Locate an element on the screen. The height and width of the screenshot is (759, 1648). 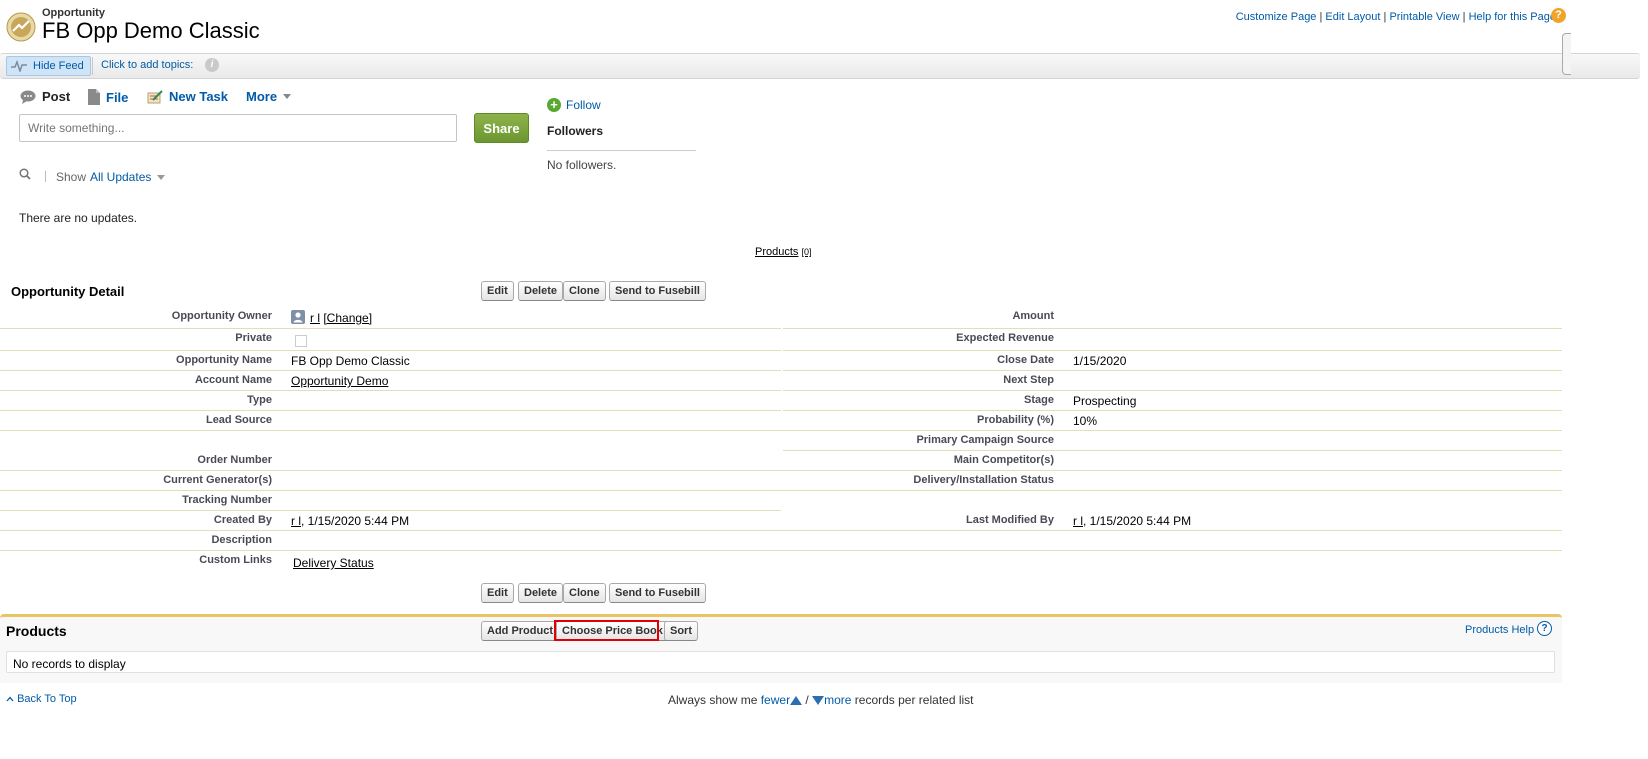
pulse-icon is located at coordinates (19, 66).